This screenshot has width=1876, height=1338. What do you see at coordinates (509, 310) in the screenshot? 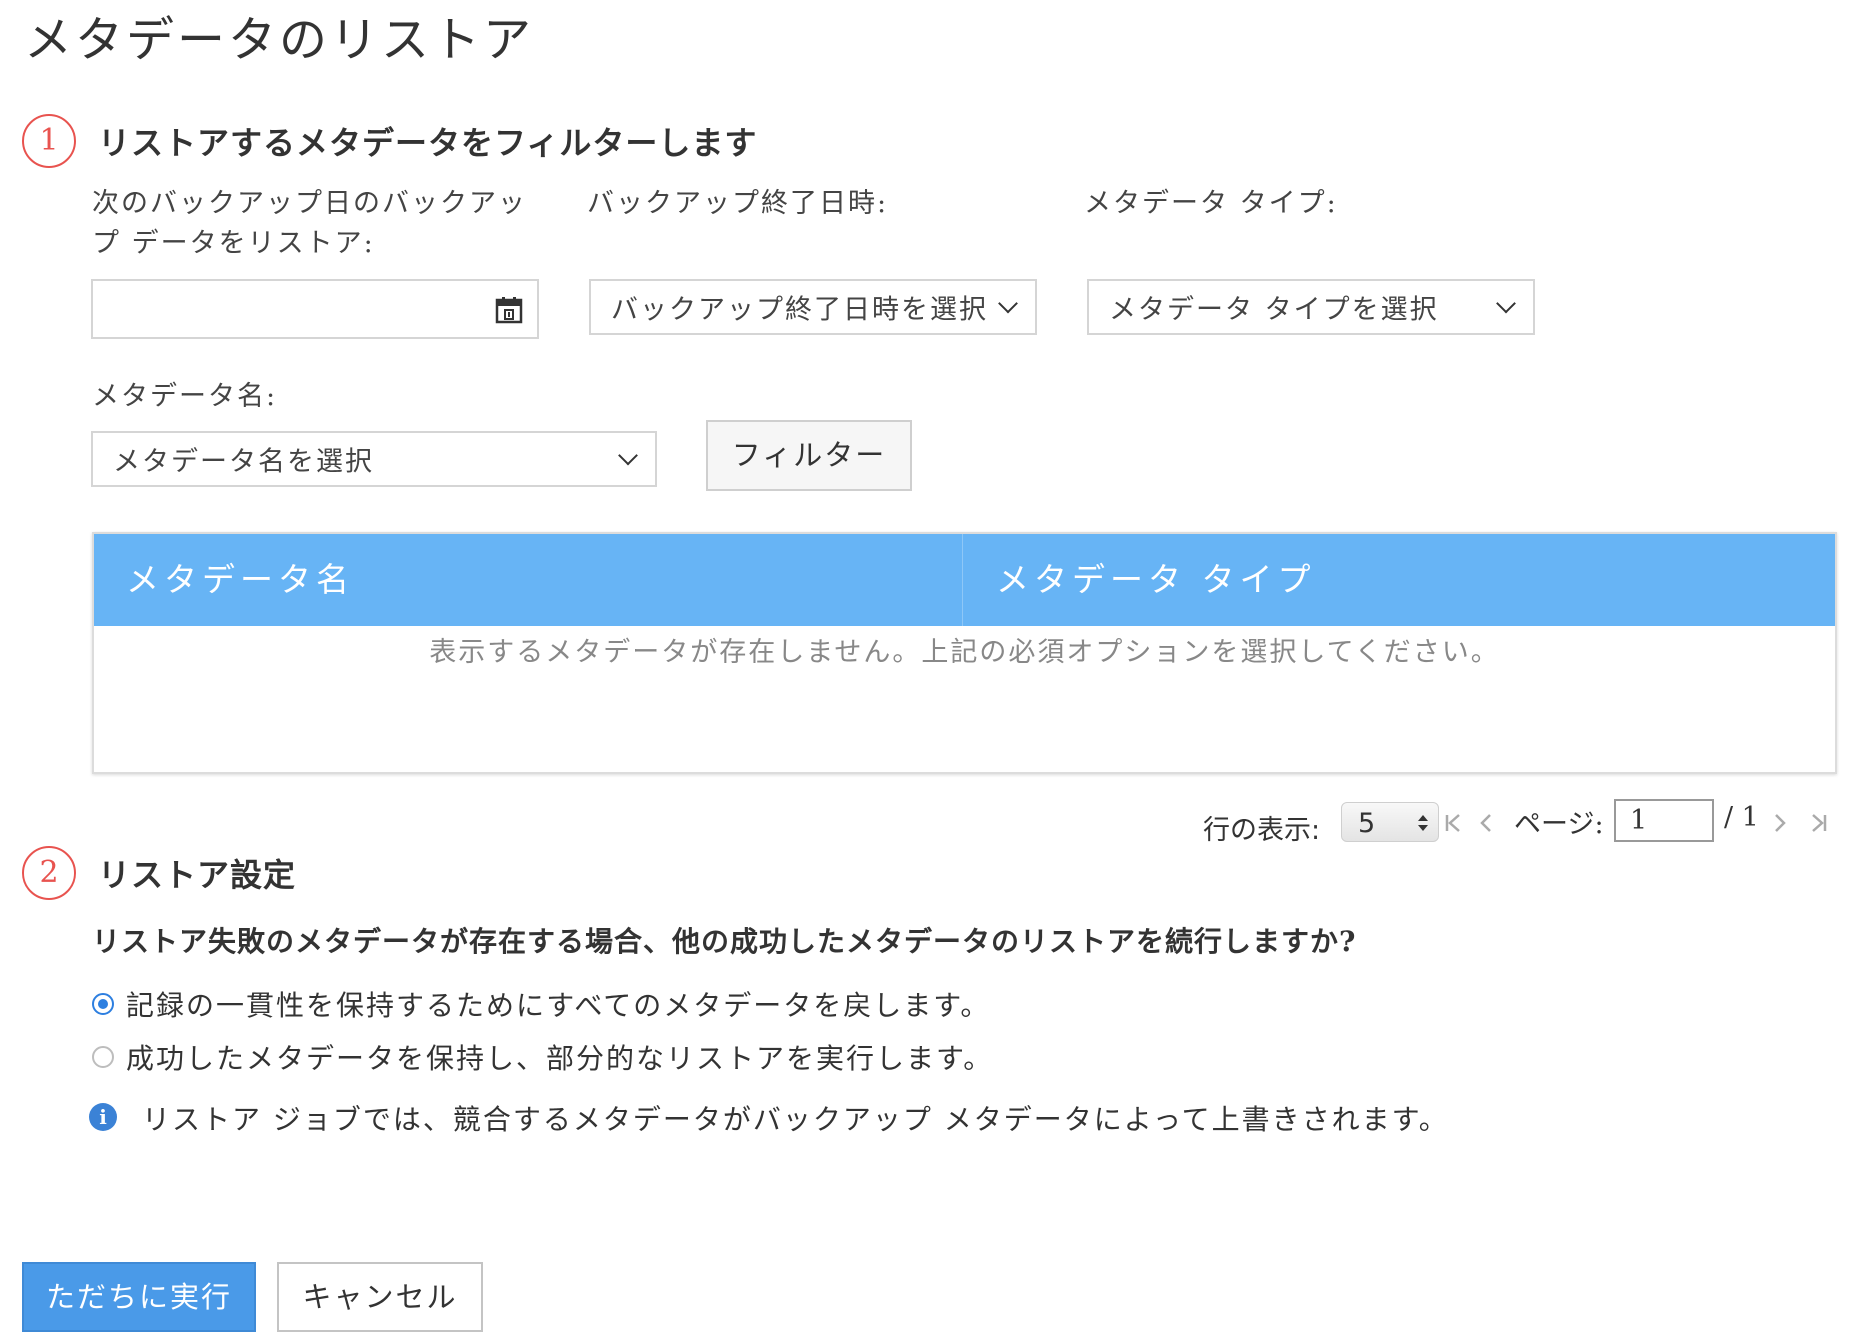
I see `calendar-icon` at bounding box center [509, 310].